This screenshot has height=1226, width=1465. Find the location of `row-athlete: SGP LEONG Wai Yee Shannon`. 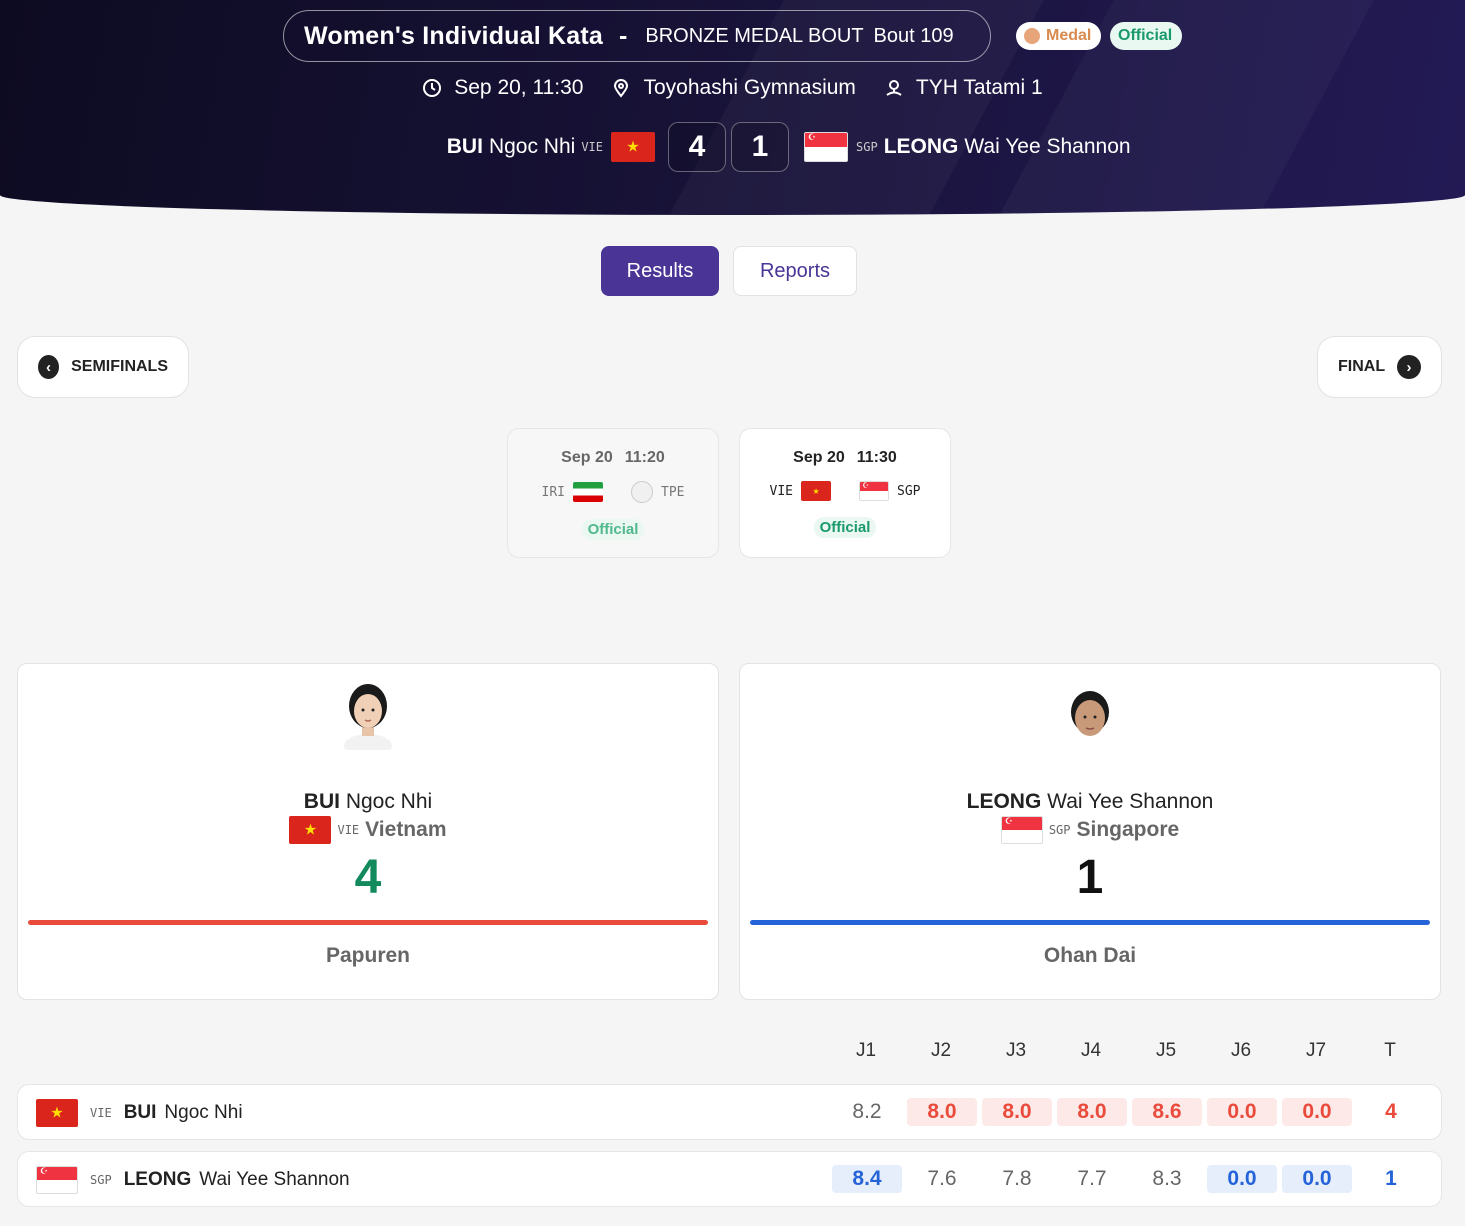

row-athlete: SGP LEONG Wai Yee Shannon is located at coordinates (193, 1180).